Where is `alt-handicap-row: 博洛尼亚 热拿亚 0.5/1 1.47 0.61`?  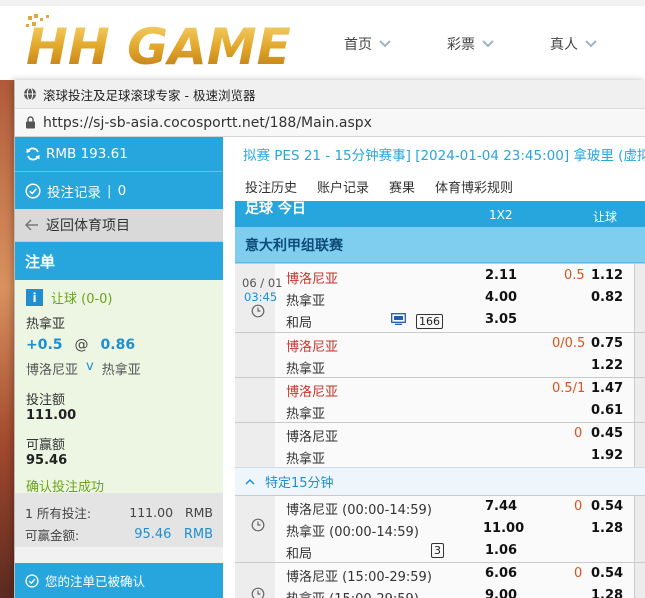 alt-handicap-row: 博洛尼亚 热拿亚 0.5/1 1.47 0.61 is located at coordinates (440, 399).